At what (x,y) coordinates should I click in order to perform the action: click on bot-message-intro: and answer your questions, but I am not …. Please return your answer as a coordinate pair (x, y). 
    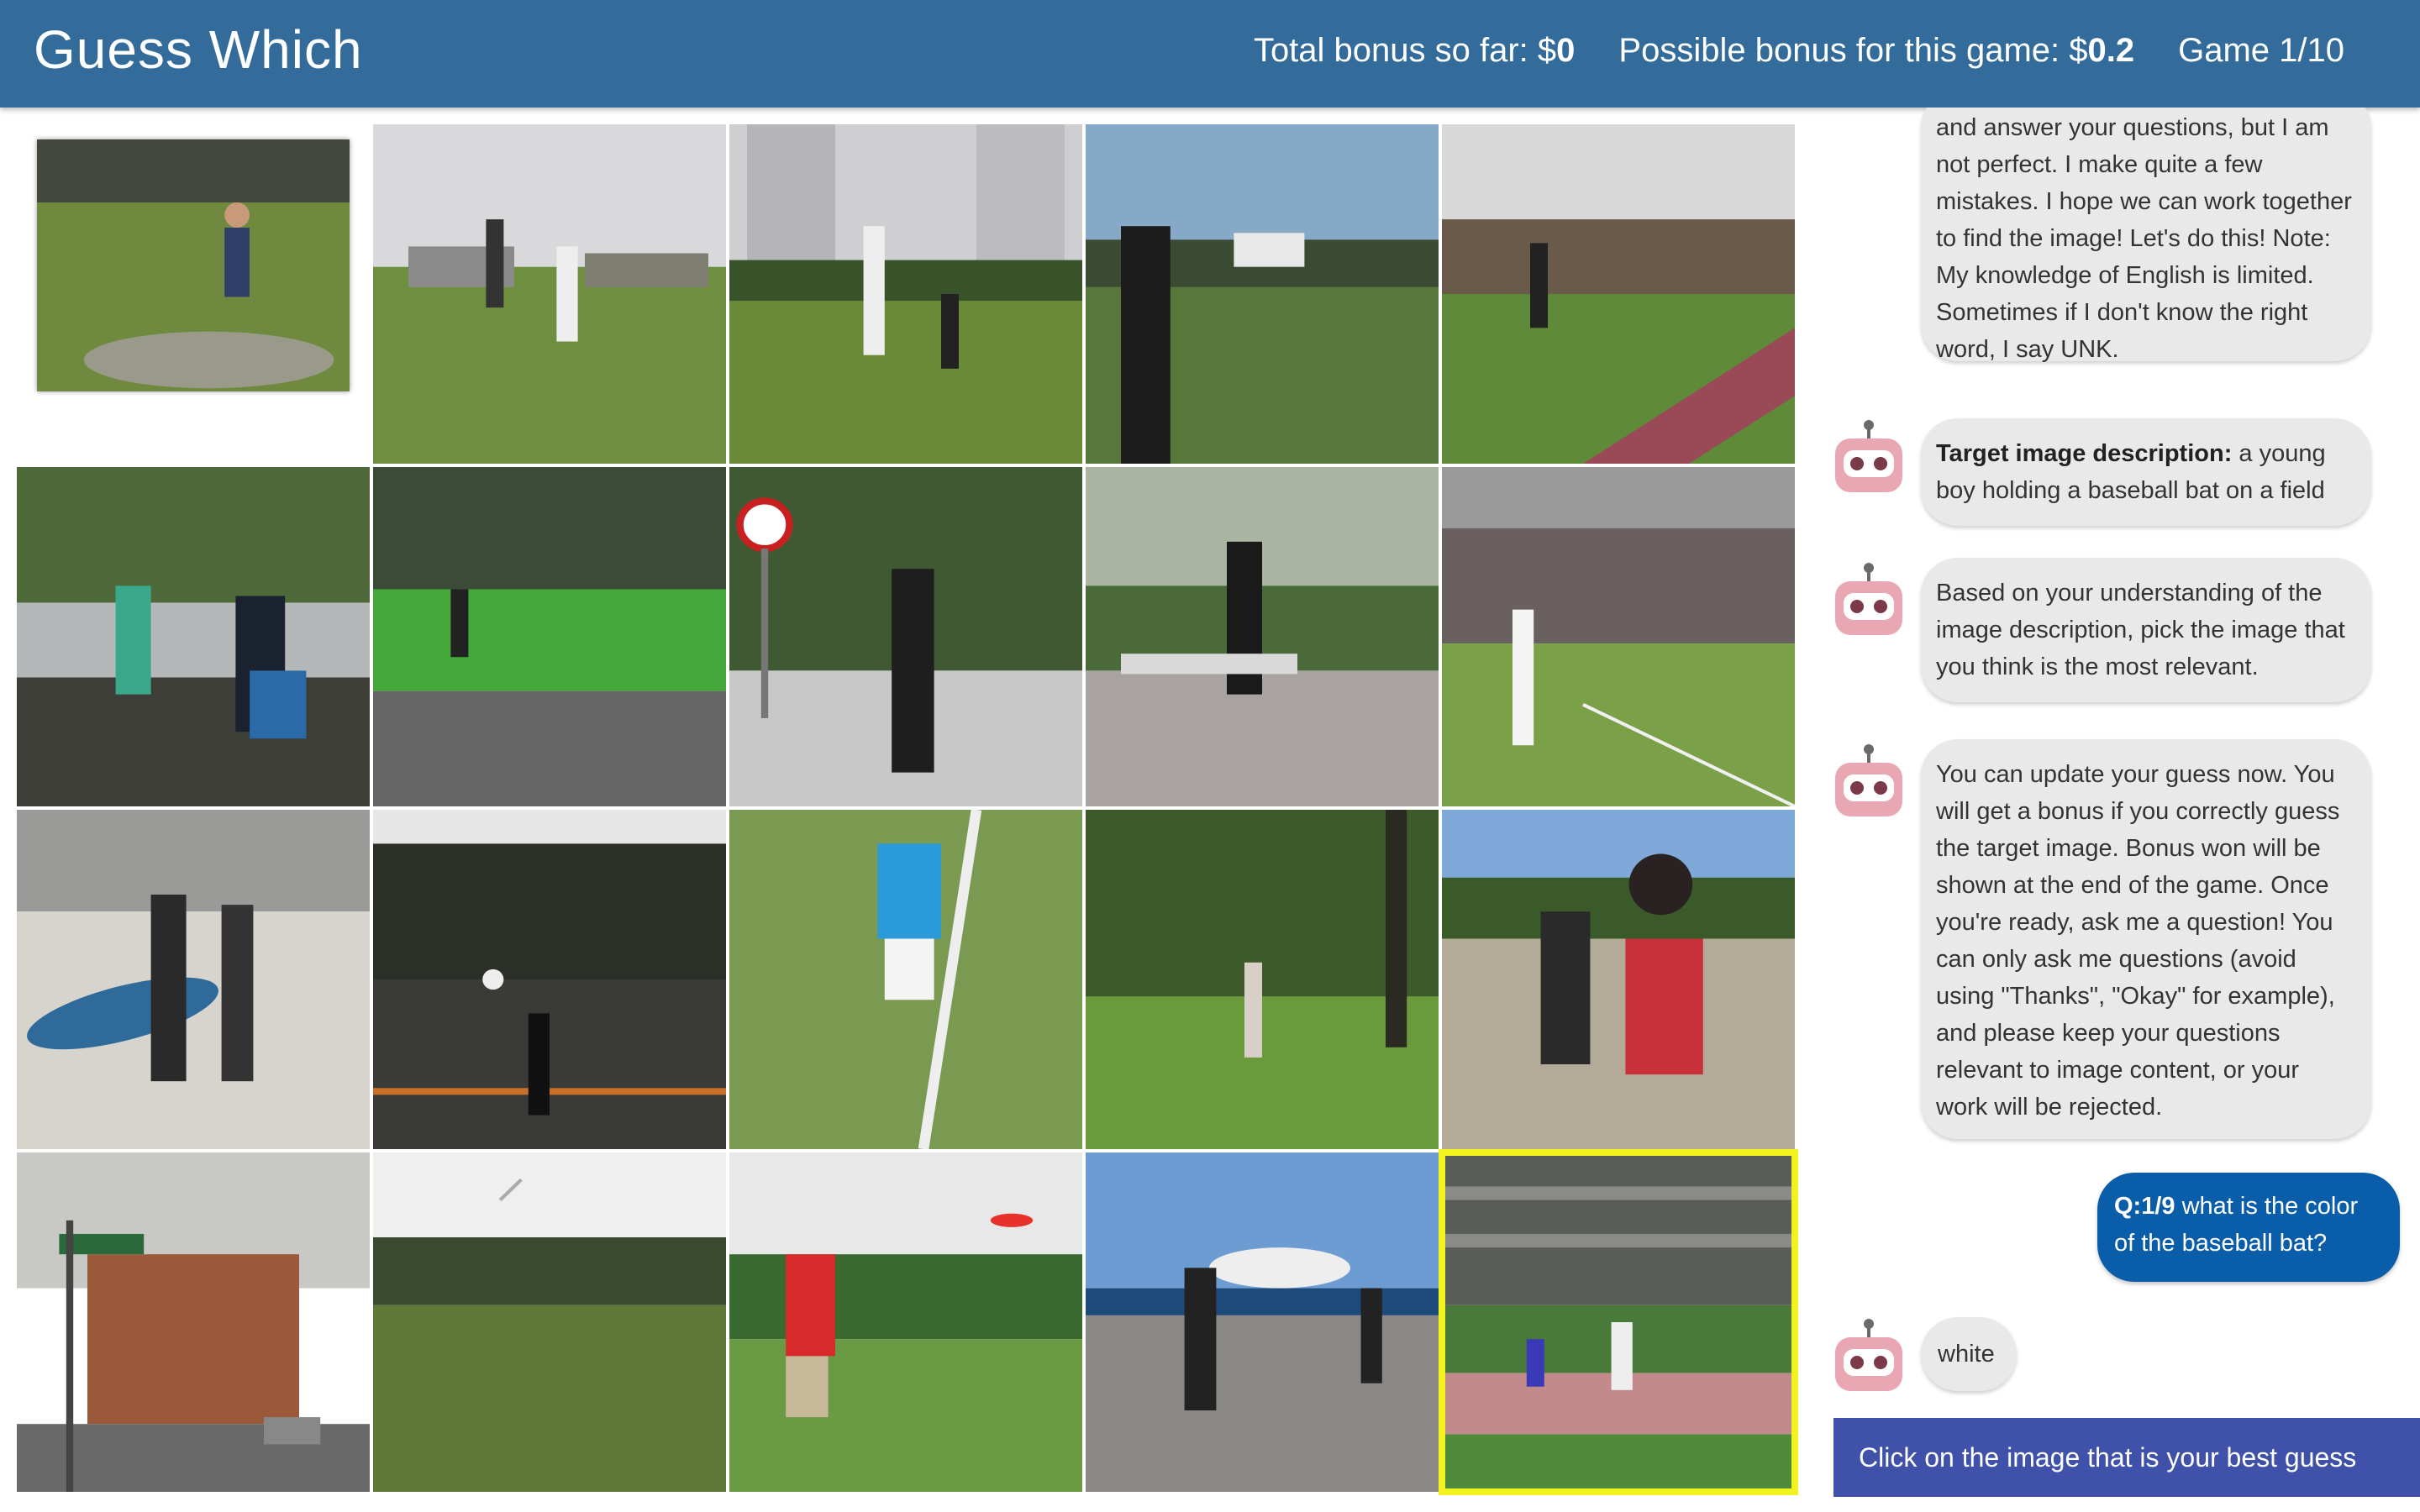
    Looking at the image, I should click on (2146, 235).